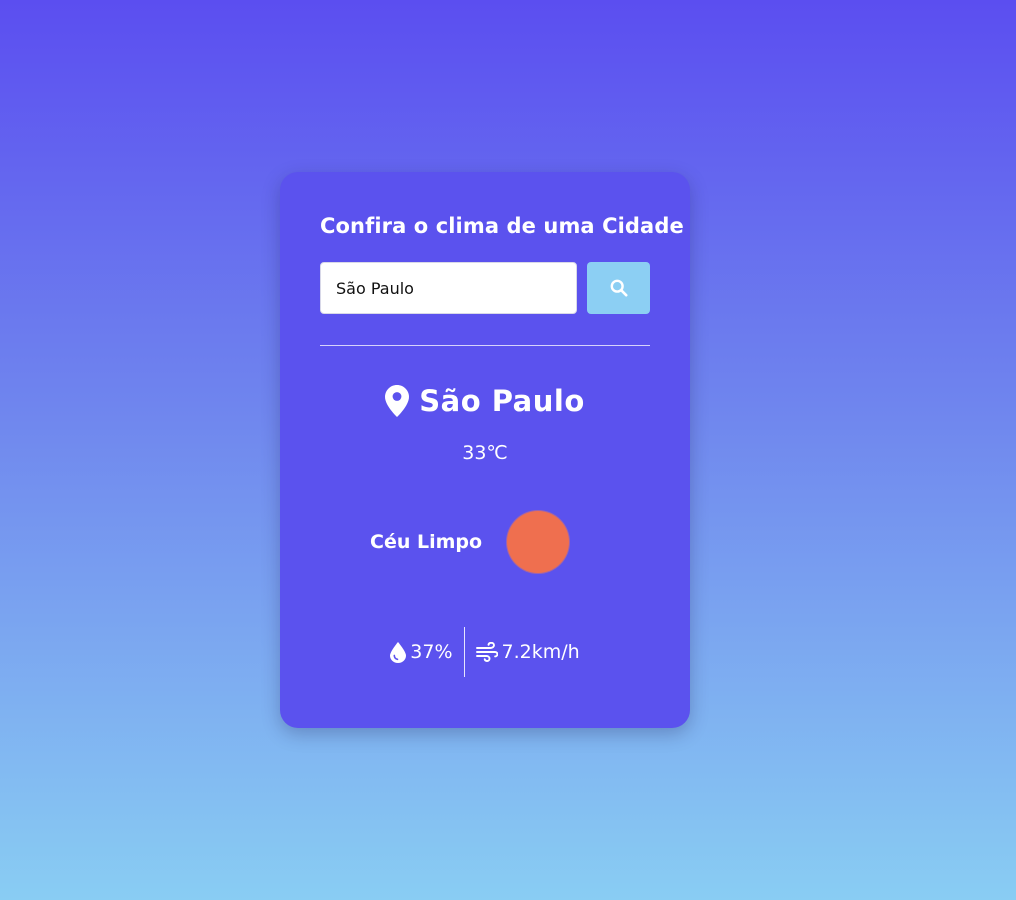 This screenshot has height=900, width=1016. Describe the element at coordinates (540, 652) in the screenshot. I see `wind-value: 7.2km/h` at that location.